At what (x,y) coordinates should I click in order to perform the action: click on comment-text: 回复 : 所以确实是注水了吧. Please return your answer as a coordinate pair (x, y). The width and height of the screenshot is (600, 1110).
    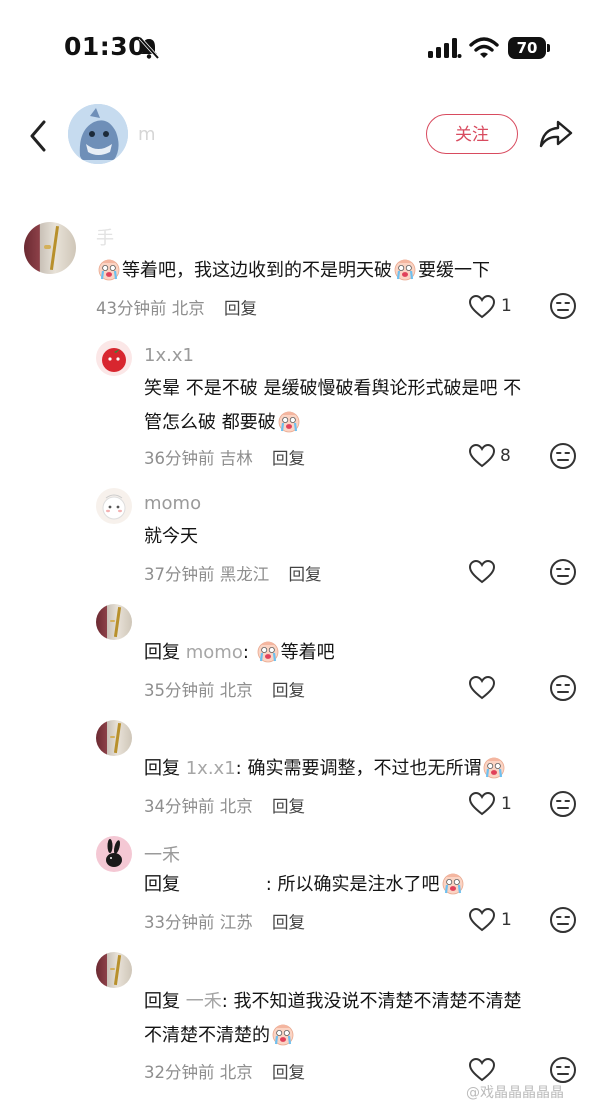
    Looking at the image, I should click on (305, 885).